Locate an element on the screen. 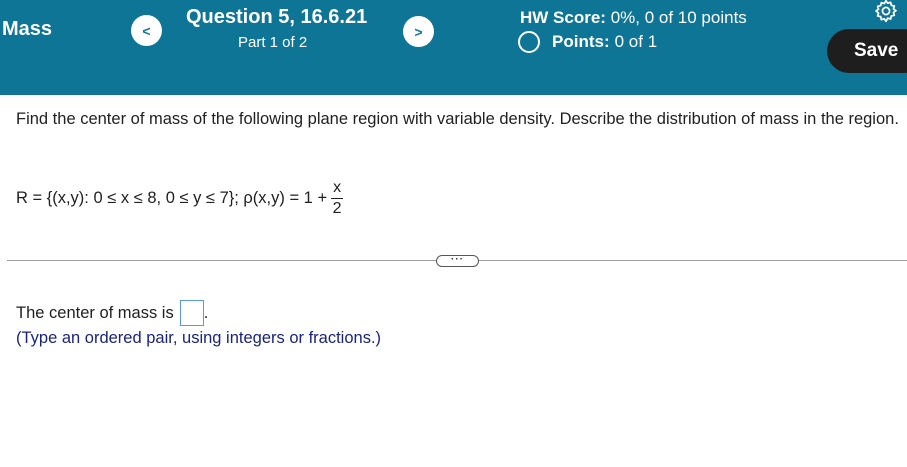 This screenshot has height=467, width=907. chevron-left-icon: < is located at coordinates (146, 30).